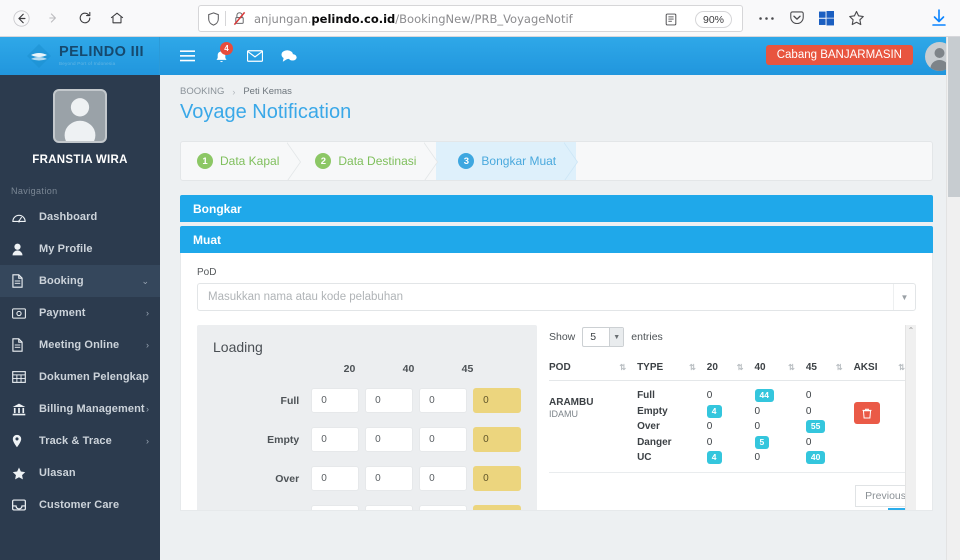 The height and width of the screenshot is (560, 960). What do you see at coordinates (62, 313) in the screenshot?
I see `sidebar-item-label: Payment` at bounding box center [62, 313].